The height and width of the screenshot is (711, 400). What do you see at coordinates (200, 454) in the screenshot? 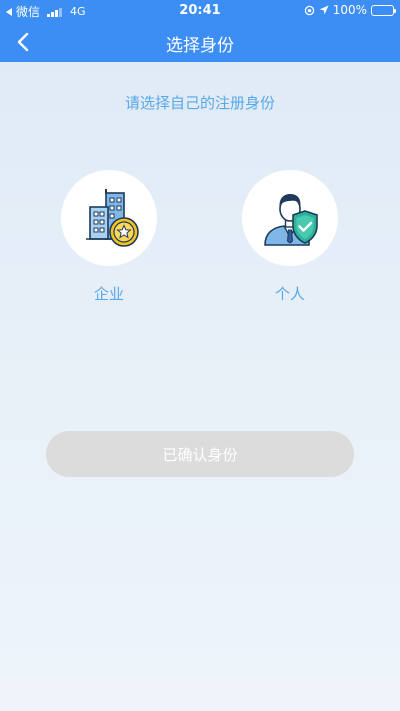
I see `confirm-identity-button: 已确认身份` at bounding box center [200, 454].